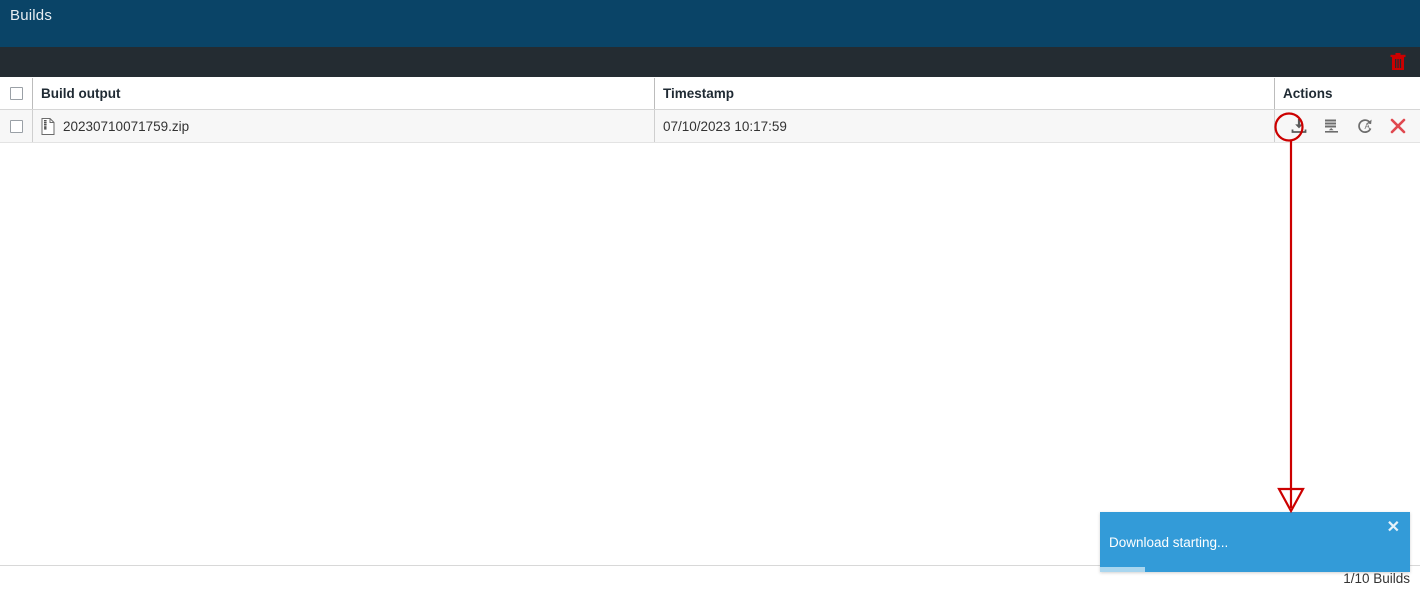  What do you see at coordinates (1393, 528) in the screenshot?
I see `close-icon: ✕` at bounding box center [1393, 528].